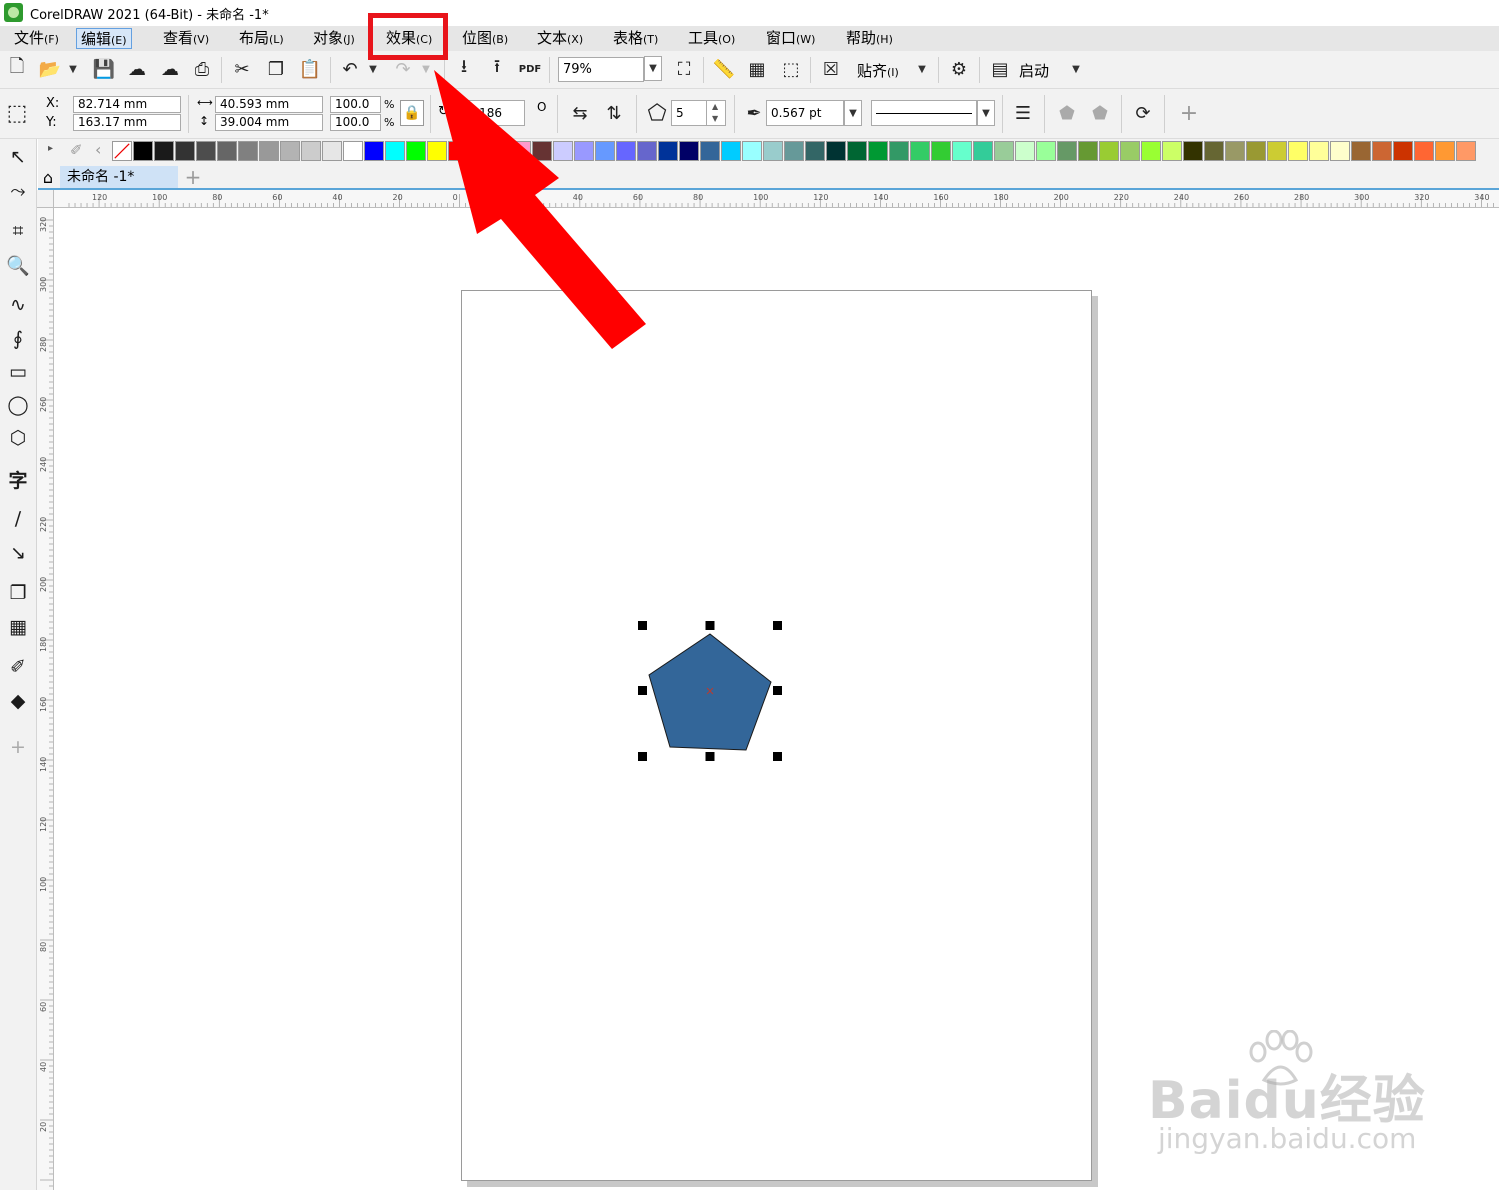  I want to click on selection-handle-left, so click(642, 690).